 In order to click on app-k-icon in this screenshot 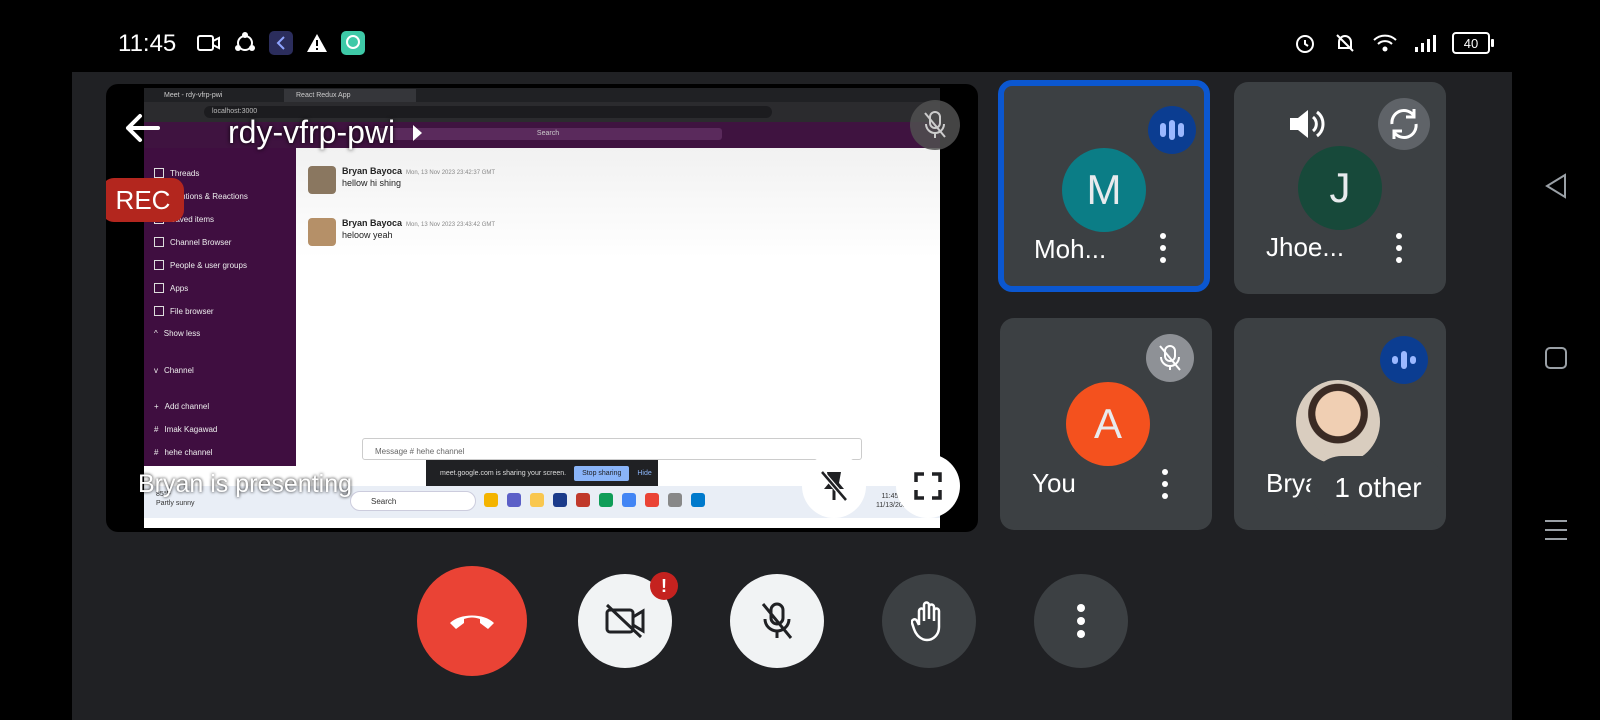, I will do `click(281, 43)`.